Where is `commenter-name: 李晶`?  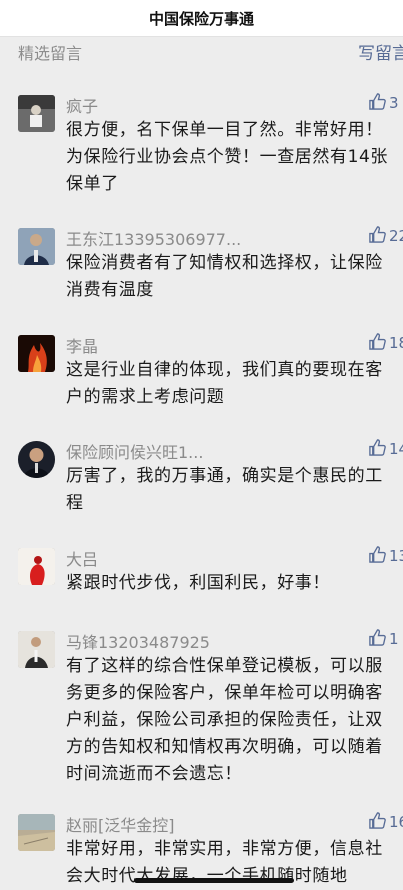
commenter-name: 李晶 is located at coordinates (82, 346).